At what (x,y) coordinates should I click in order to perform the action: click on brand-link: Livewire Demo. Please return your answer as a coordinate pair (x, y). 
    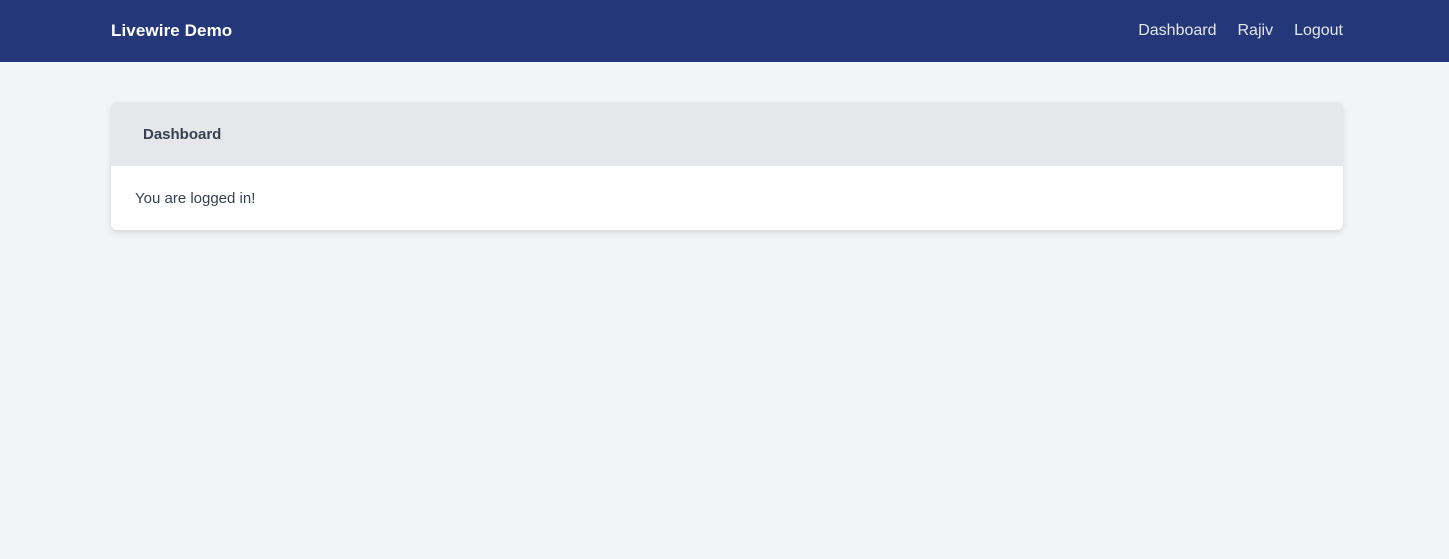
    Looking at the image, I should click on (171, 31).